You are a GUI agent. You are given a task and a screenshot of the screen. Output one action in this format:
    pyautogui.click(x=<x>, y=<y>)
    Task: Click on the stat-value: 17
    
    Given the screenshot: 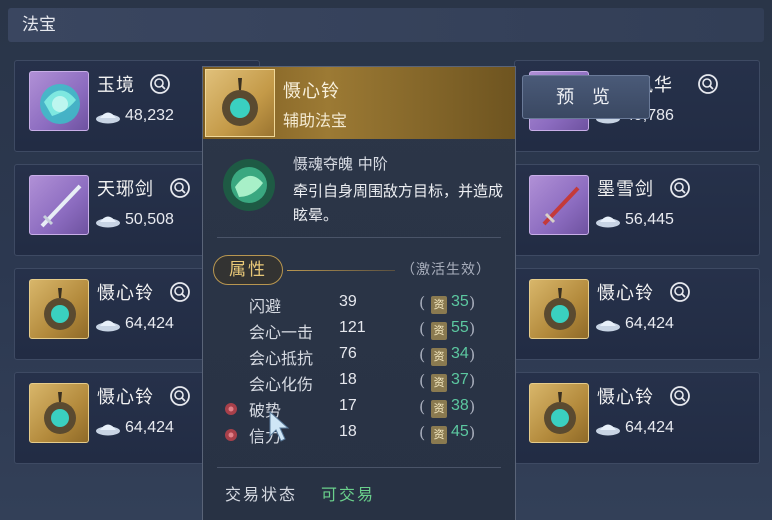 What is the action you would take?
    pyautogui.click(x=348, y=405)
    